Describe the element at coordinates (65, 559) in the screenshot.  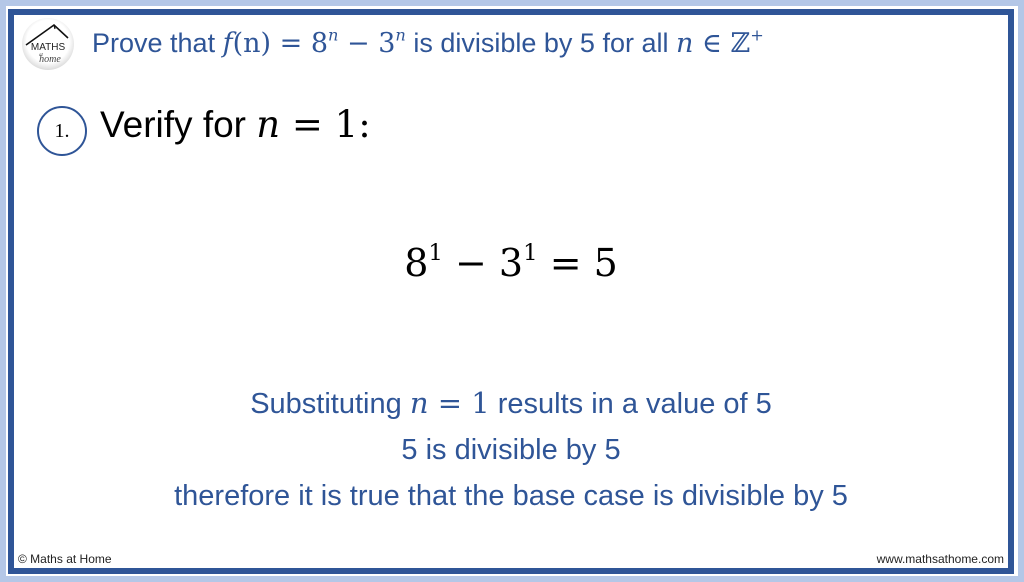
I see `copyright-text: © Maths at Home` at that location.